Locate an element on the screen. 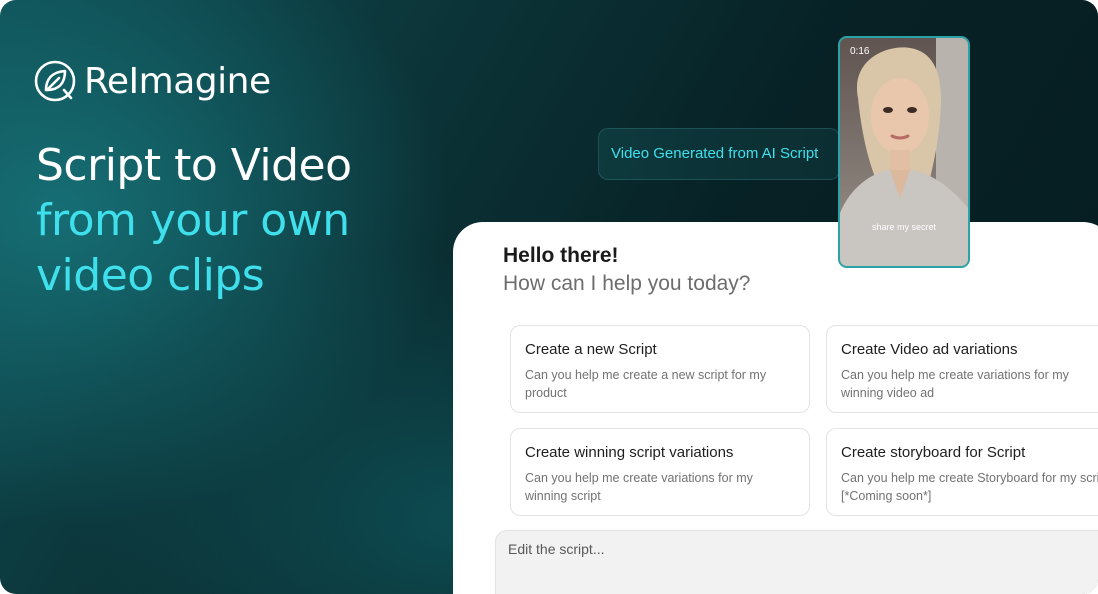 The height and width of the screenshot is (594, 1098). headline-line-1: Script to Video is located at coordinates (194, 165).